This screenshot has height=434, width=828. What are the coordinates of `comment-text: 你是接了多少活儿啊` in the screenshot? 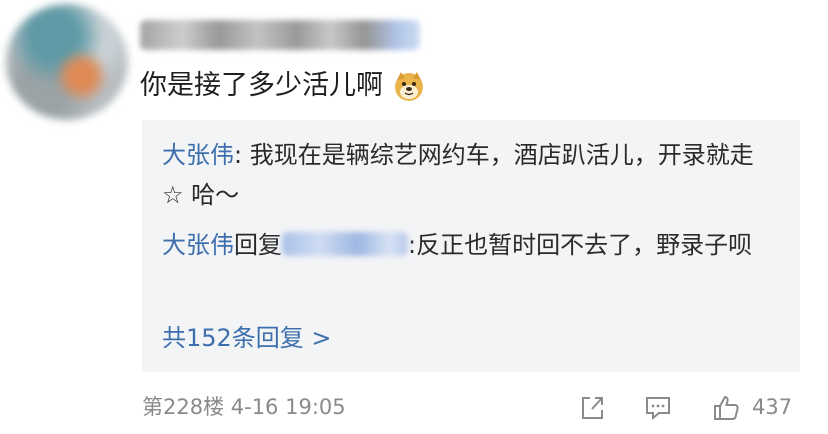 It's located at (261, 85).